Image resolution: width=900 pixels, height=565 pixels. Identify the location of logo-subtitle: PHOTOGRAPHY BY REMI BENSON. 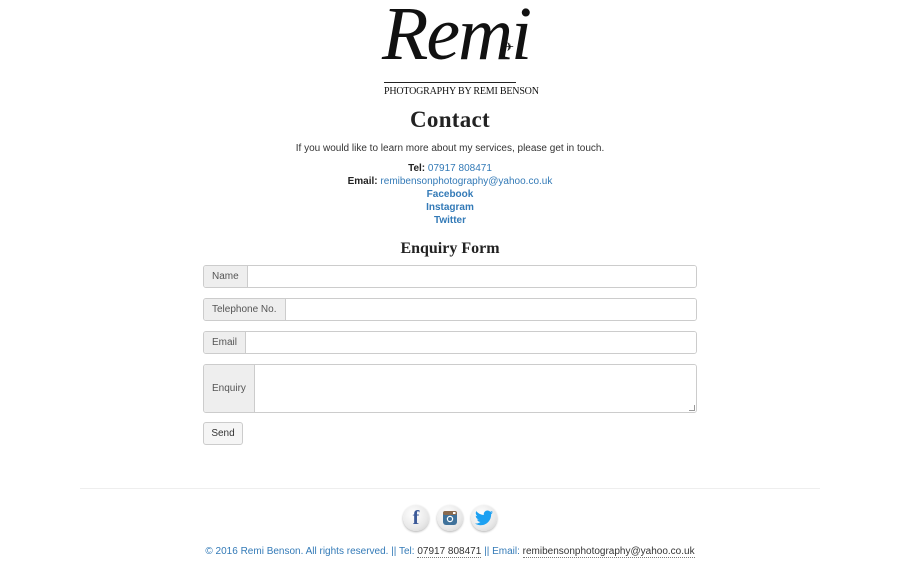
(461, 91).